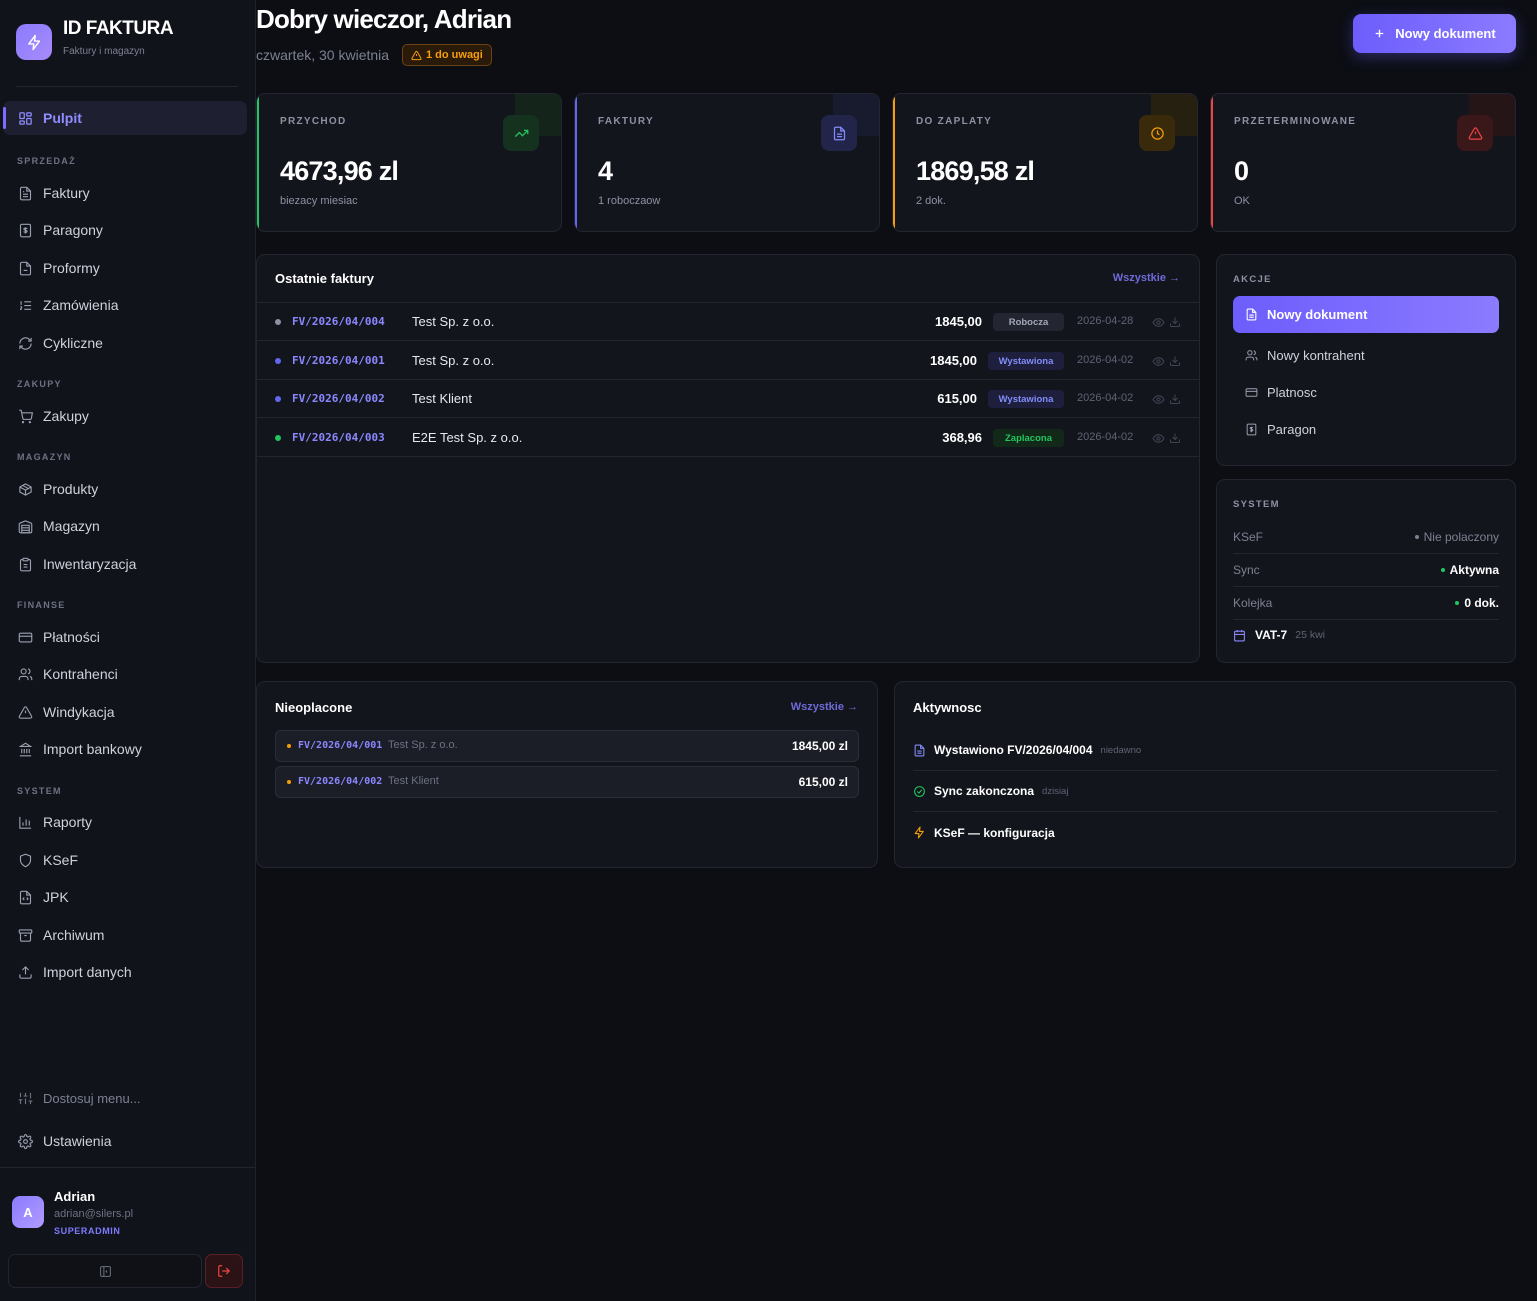  What do you see at coordinates (46, 161) in the screenshot?
I see `nav-section-sales: SPRZEDAŻ` at bounding box center [46, 161].